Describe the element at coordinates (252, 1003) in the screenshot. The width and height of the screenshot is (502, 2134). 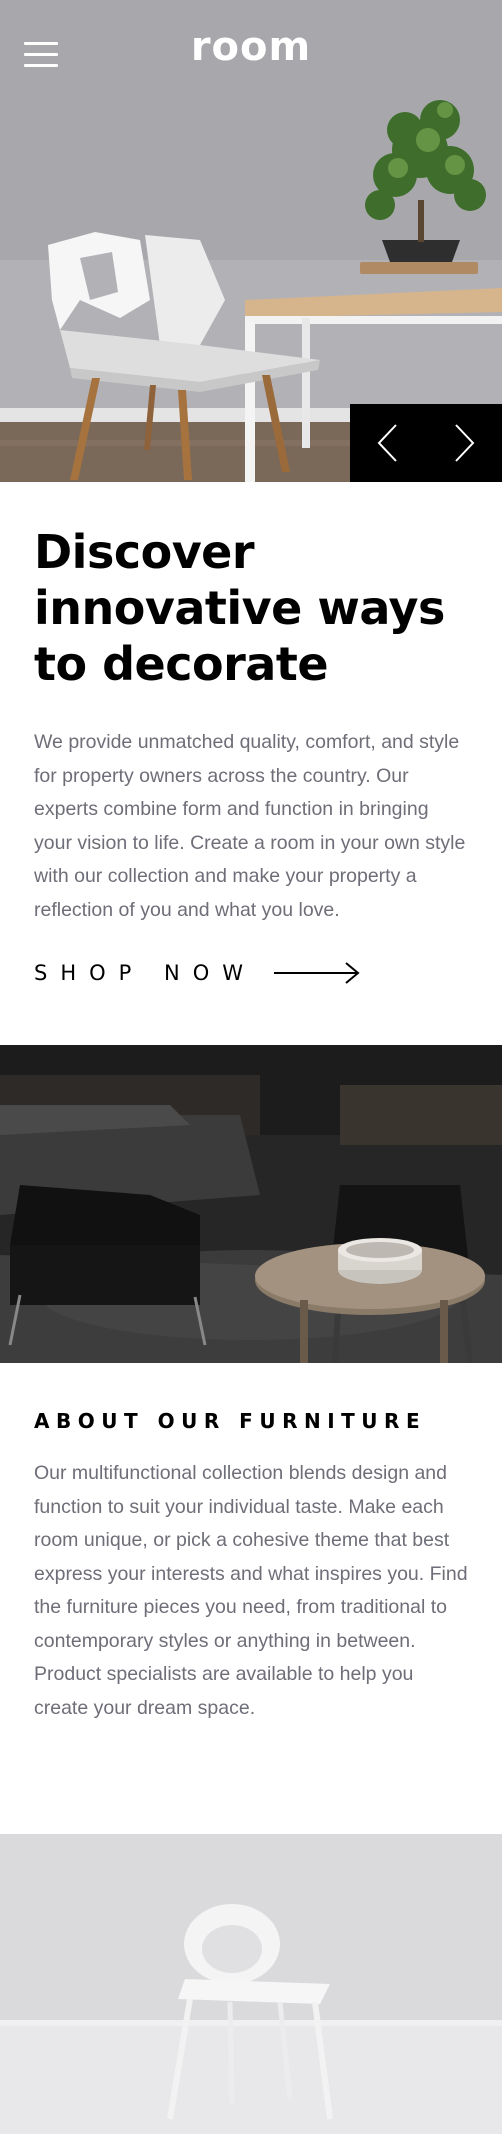
I see `shop-now-link: SHOP NOW` at that location.